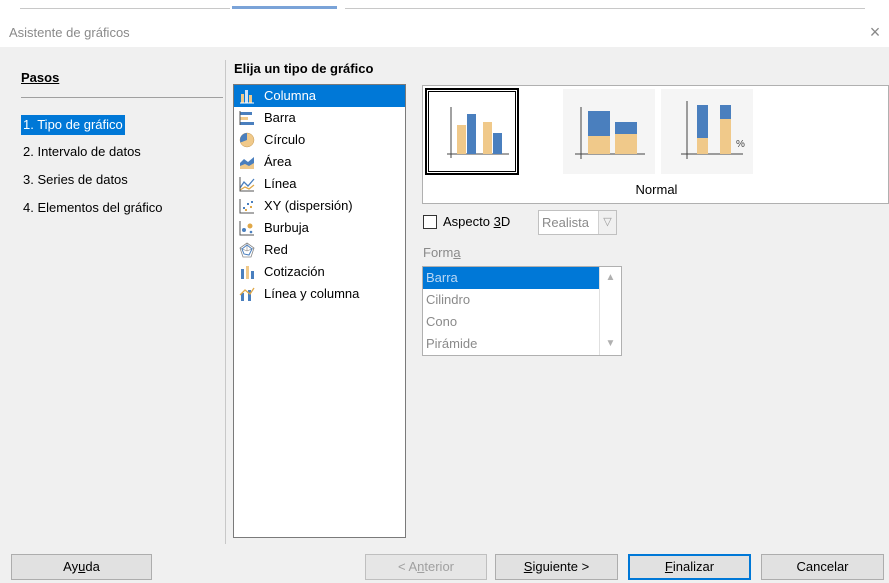 This screenshot has height=583, width=889. Describe the element at coordinates (82, 152) in the screenshot. I see `step-data-range: 2. Intervalo de datos` at that location.